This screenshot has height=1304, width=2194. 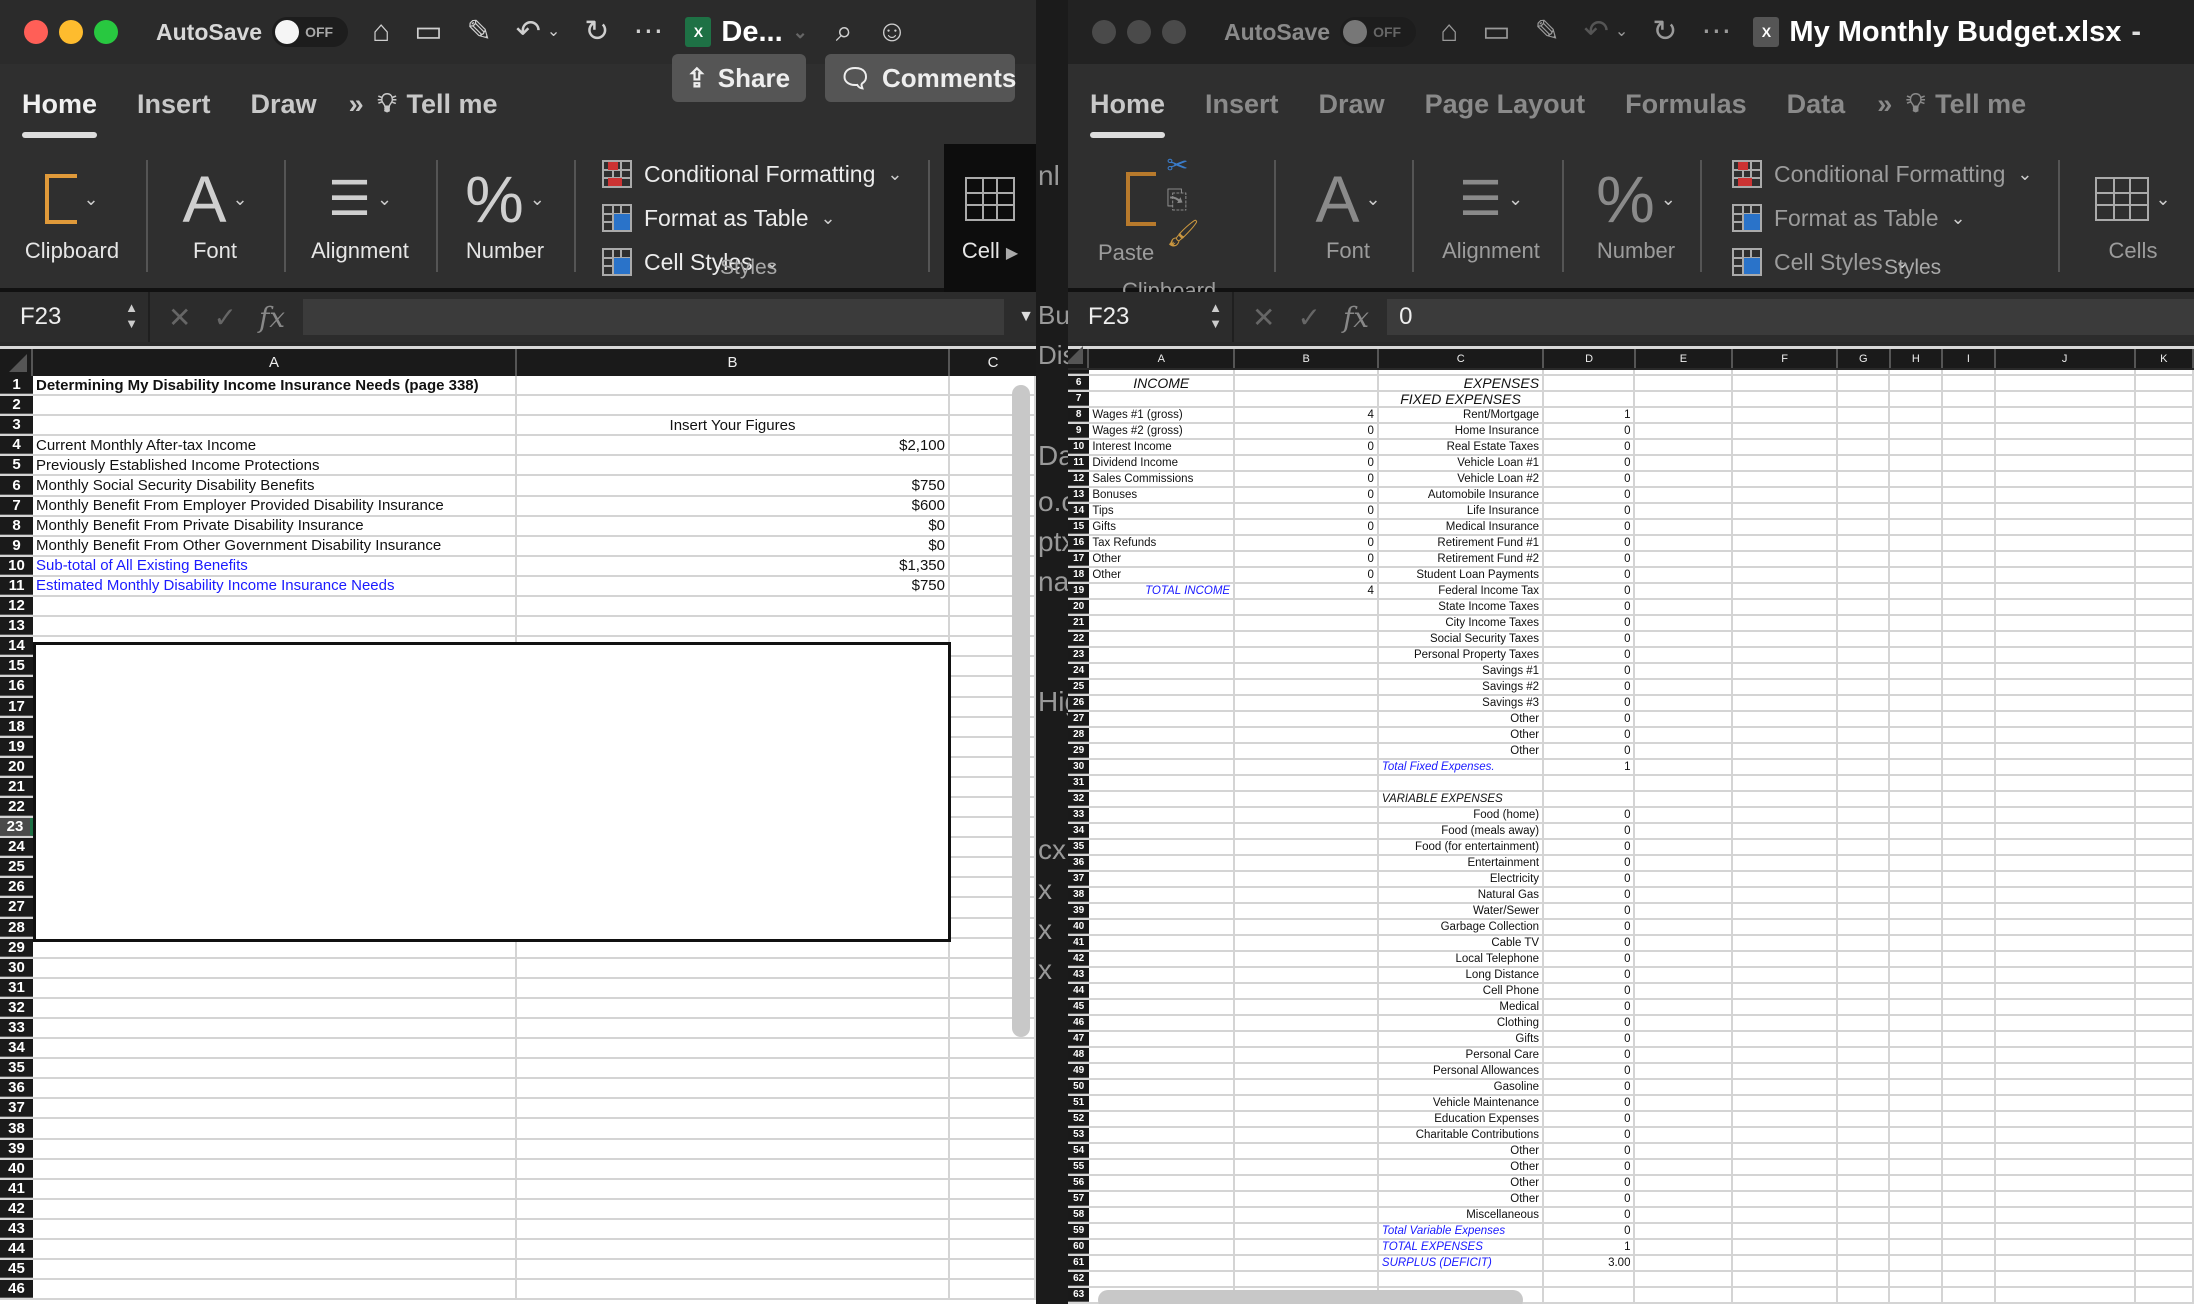 What do you see at coordinates (1816, 104) in the screenshot?
I see `tab-data: Data` at bounding box center [1816, 104].